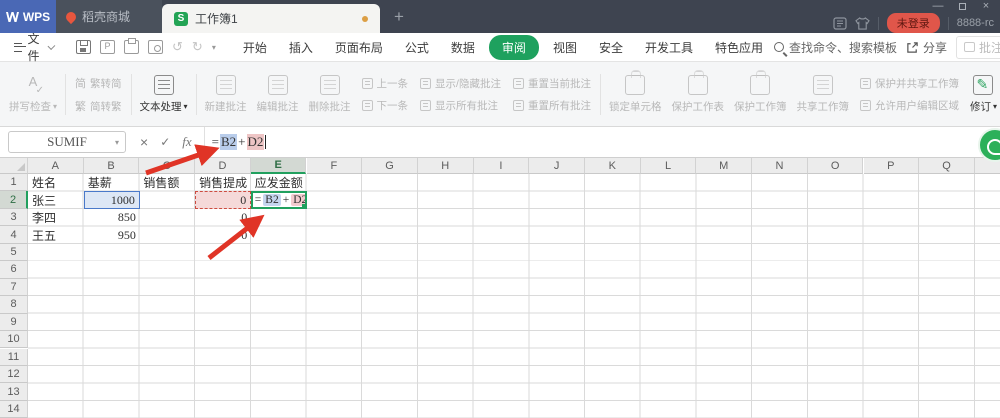  What do you see at coordinates (835, 166) in the screenshot?
I see `column-header-O: O` at bounding box center [835, 166].